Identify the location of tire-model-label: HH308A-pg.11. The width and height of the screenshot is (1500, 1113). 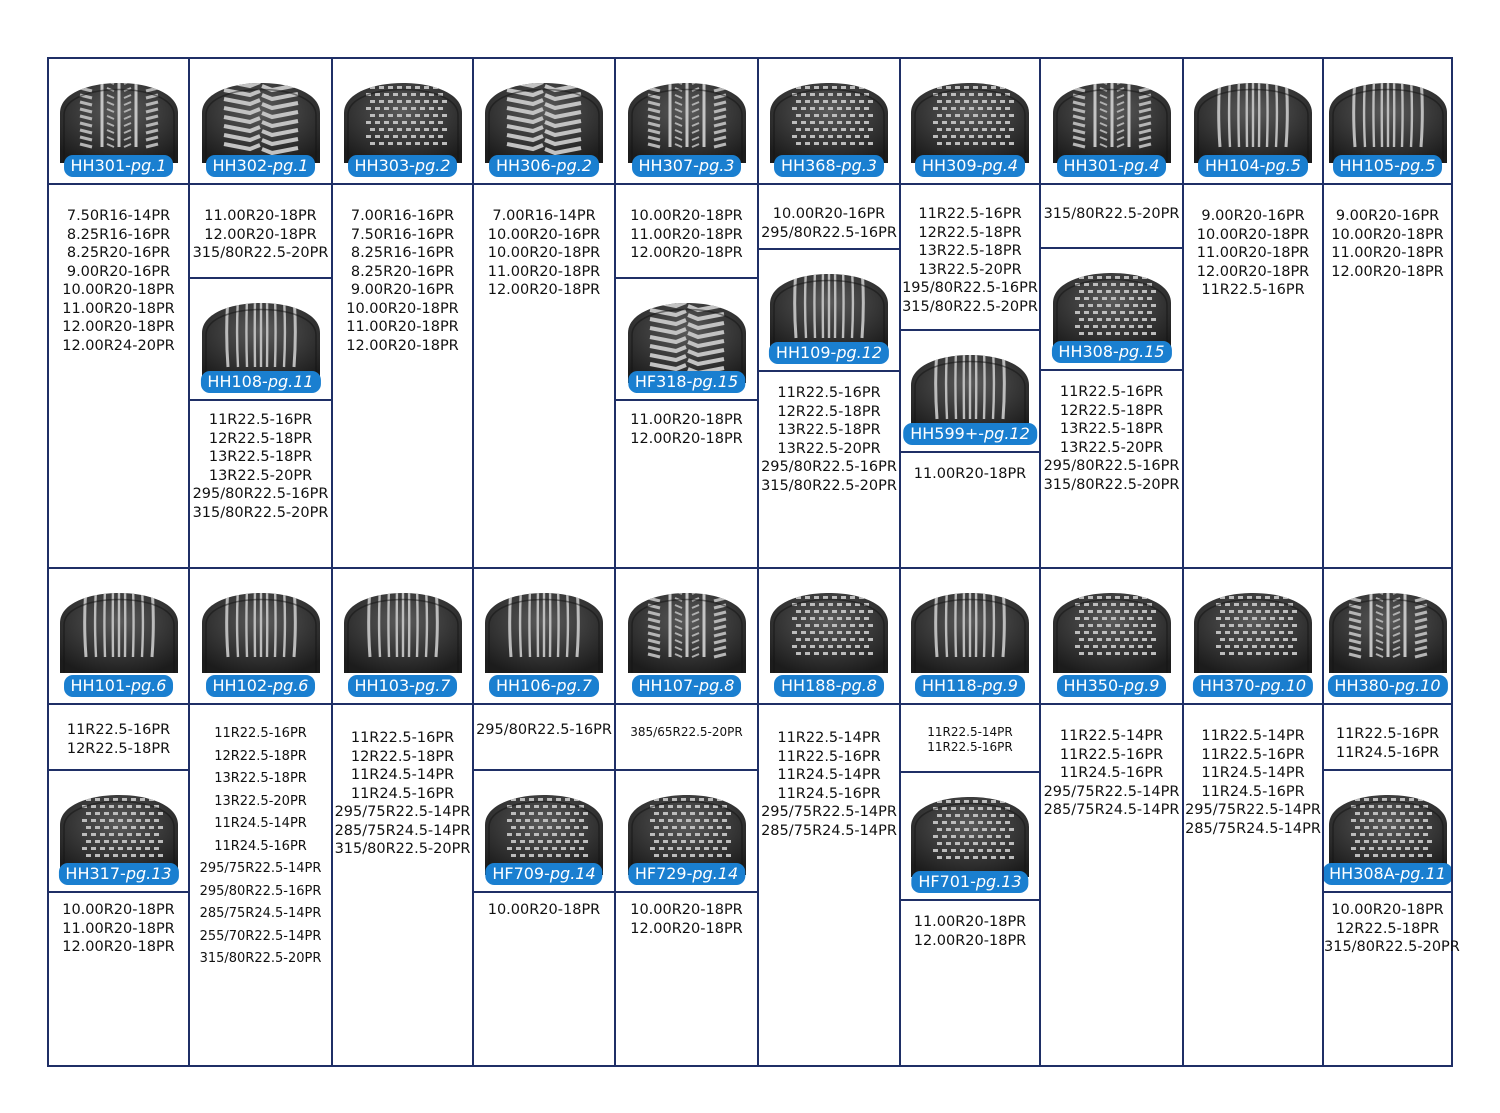
(1387, 874).